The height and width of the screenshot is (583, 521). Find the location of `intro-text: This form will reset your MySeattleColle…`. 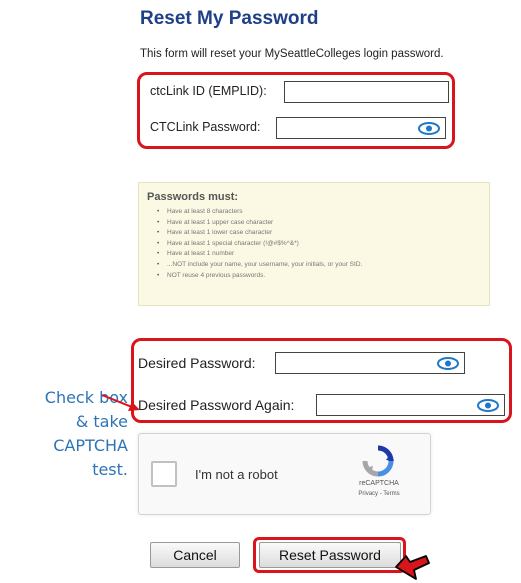

intro-text: This form will reset your MySeattleColle… is located at coordinates (292, 54).